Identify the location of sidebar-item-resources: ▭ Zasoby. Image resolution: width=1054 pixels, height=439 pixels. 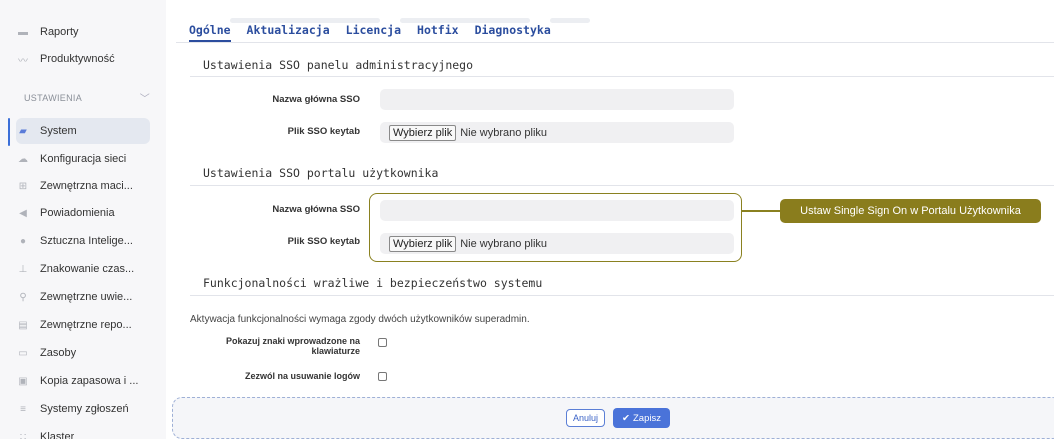
(83, 353).